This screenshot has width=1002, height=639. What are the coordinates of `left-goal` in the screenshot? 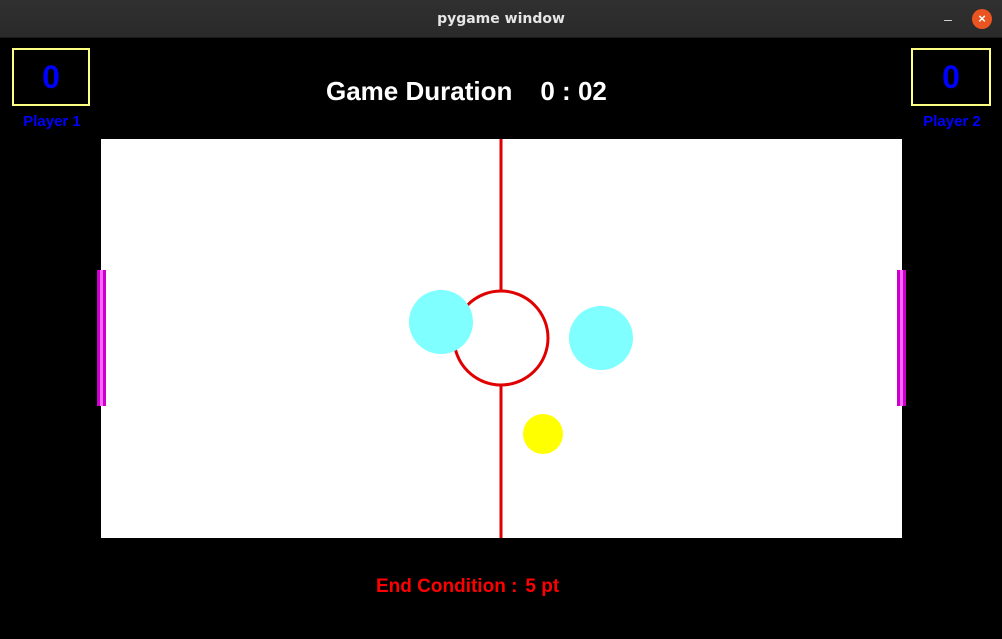 It's located at (101, 338).